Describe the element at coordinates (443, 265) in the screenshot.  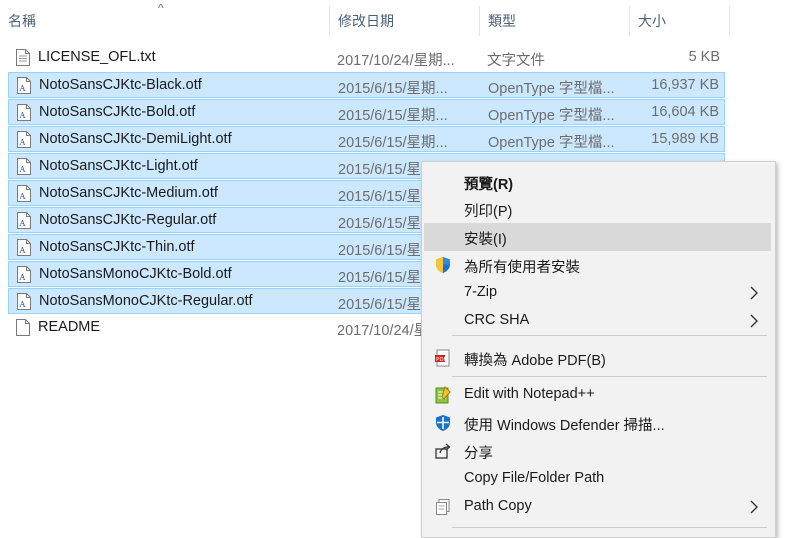
I see `uac-shield-icon` at that location.